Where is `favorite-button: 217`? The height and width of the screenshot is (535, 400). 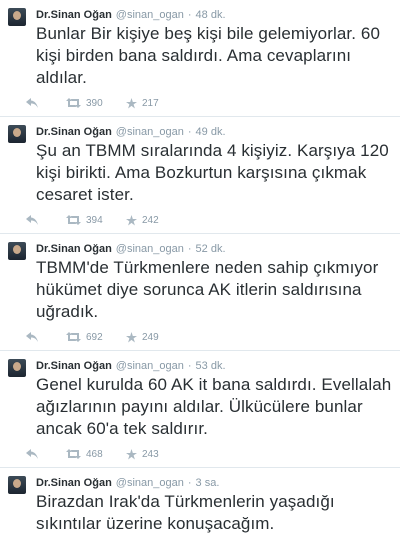
favorite-button: 217 is located at coordinates (156, 103).